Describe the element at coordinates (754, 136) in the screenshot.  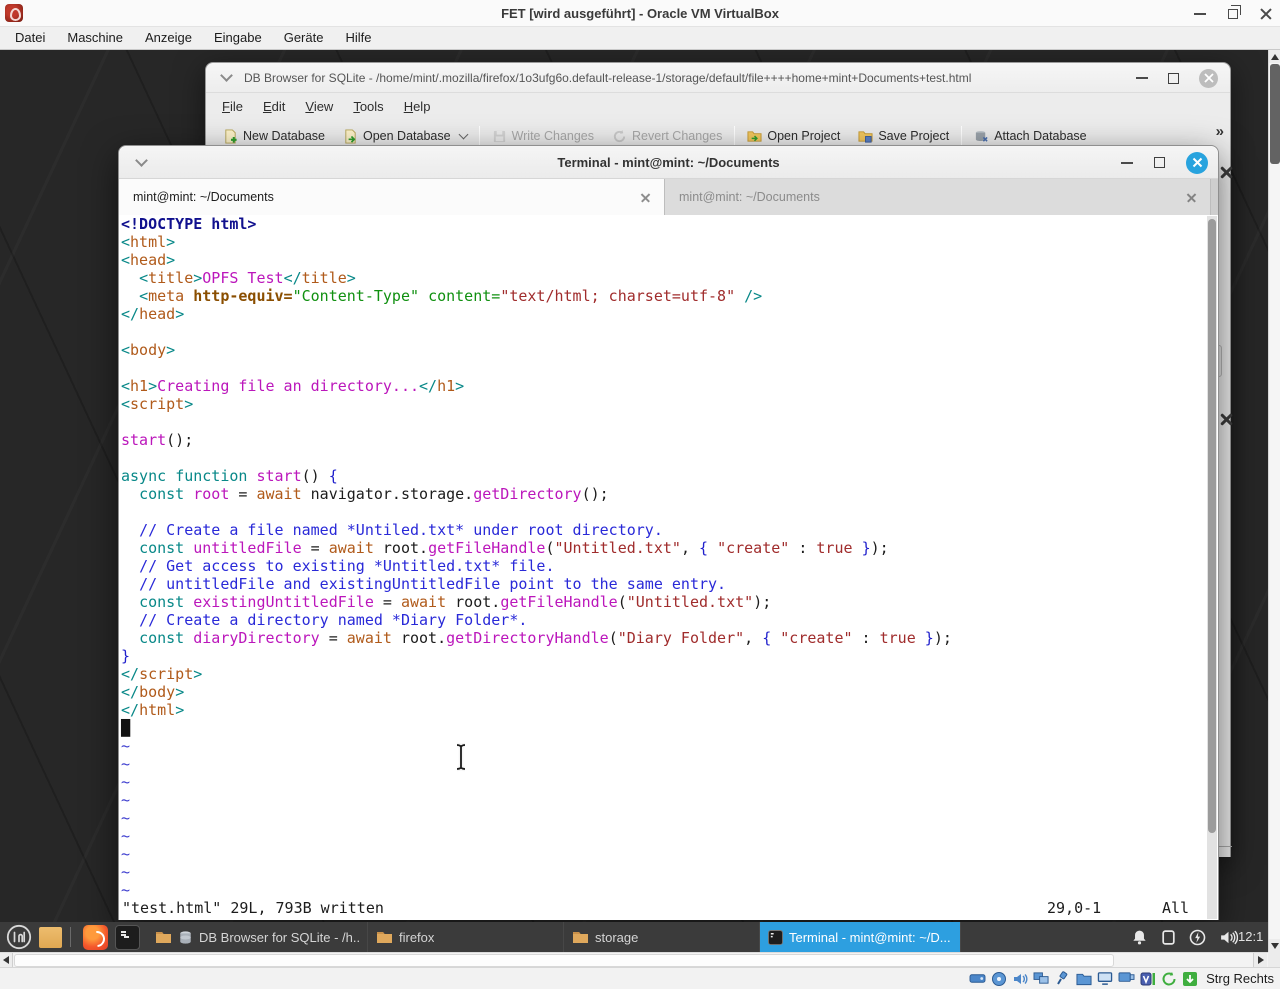
I see `openproj-icon` at that location.